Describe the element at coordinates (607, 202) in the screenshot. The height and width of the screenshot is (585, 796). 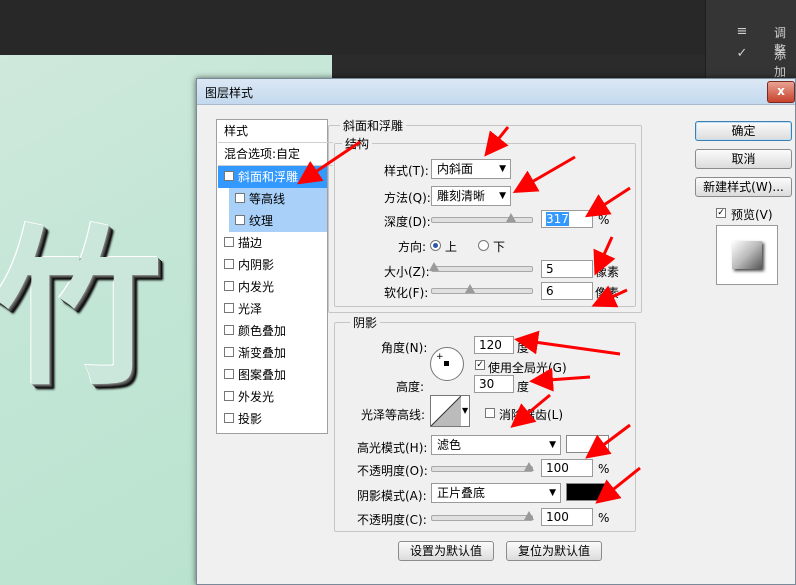
I see `arrow-to-depth-input` at that location.